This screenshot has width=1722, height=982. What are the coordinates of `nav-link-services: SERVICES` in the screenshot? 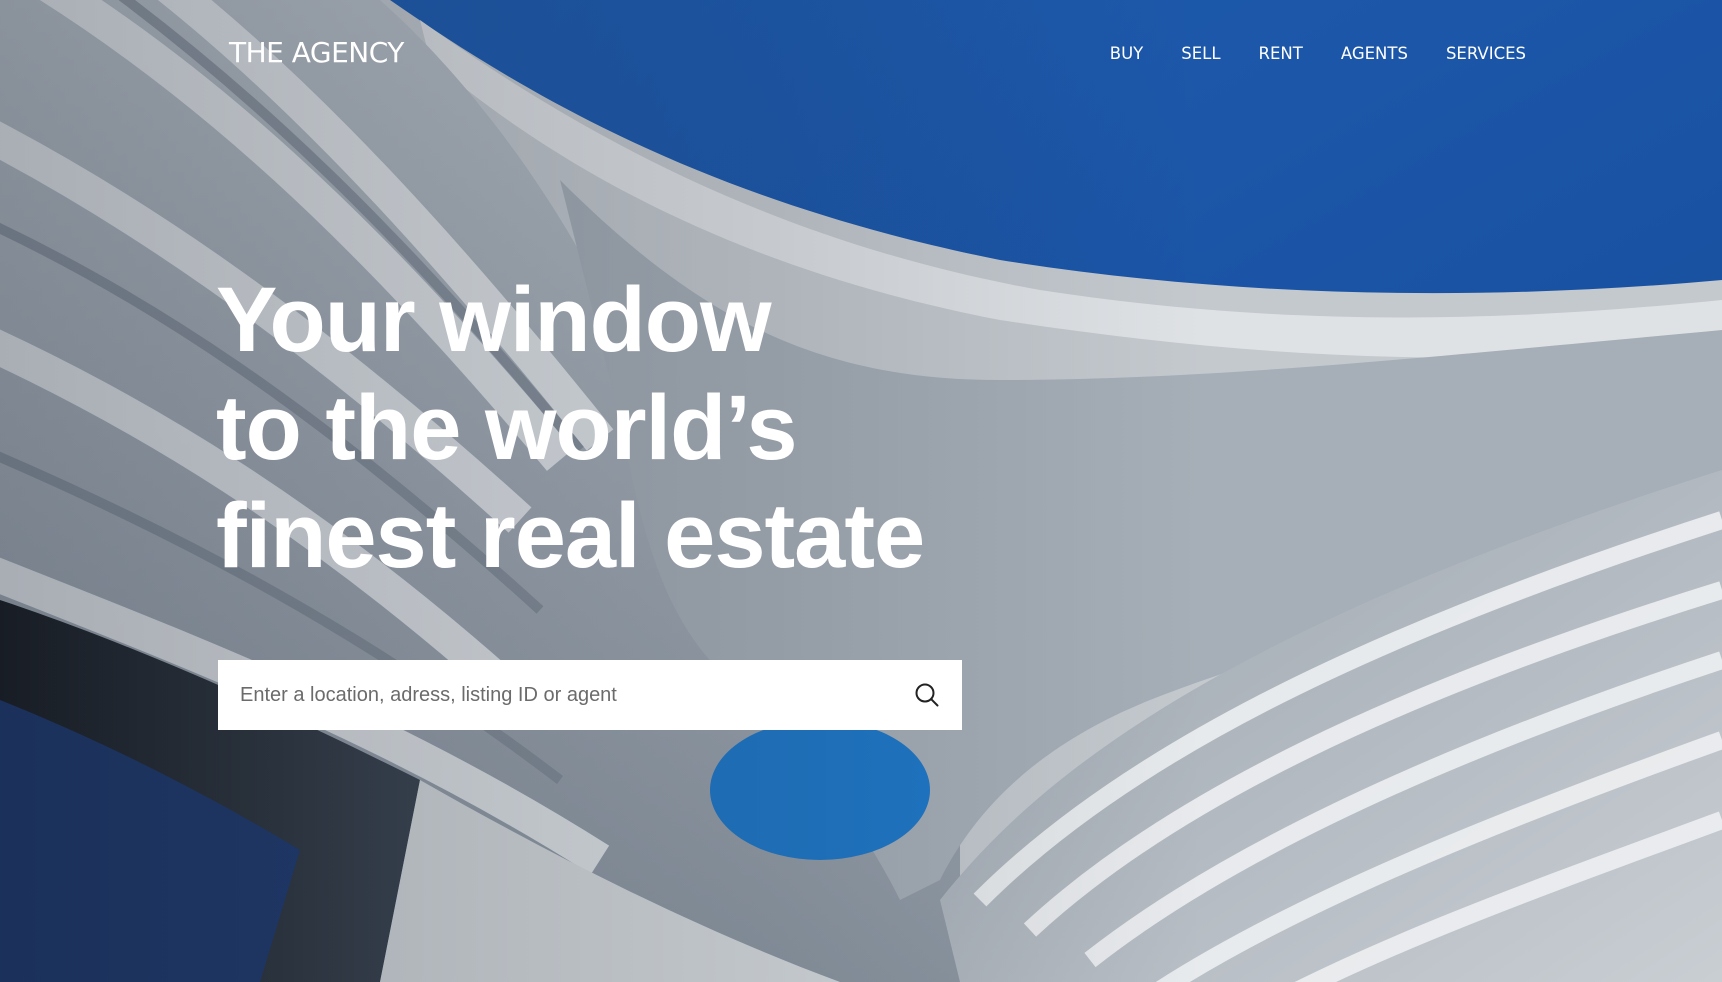 It's located at (1486, 53).